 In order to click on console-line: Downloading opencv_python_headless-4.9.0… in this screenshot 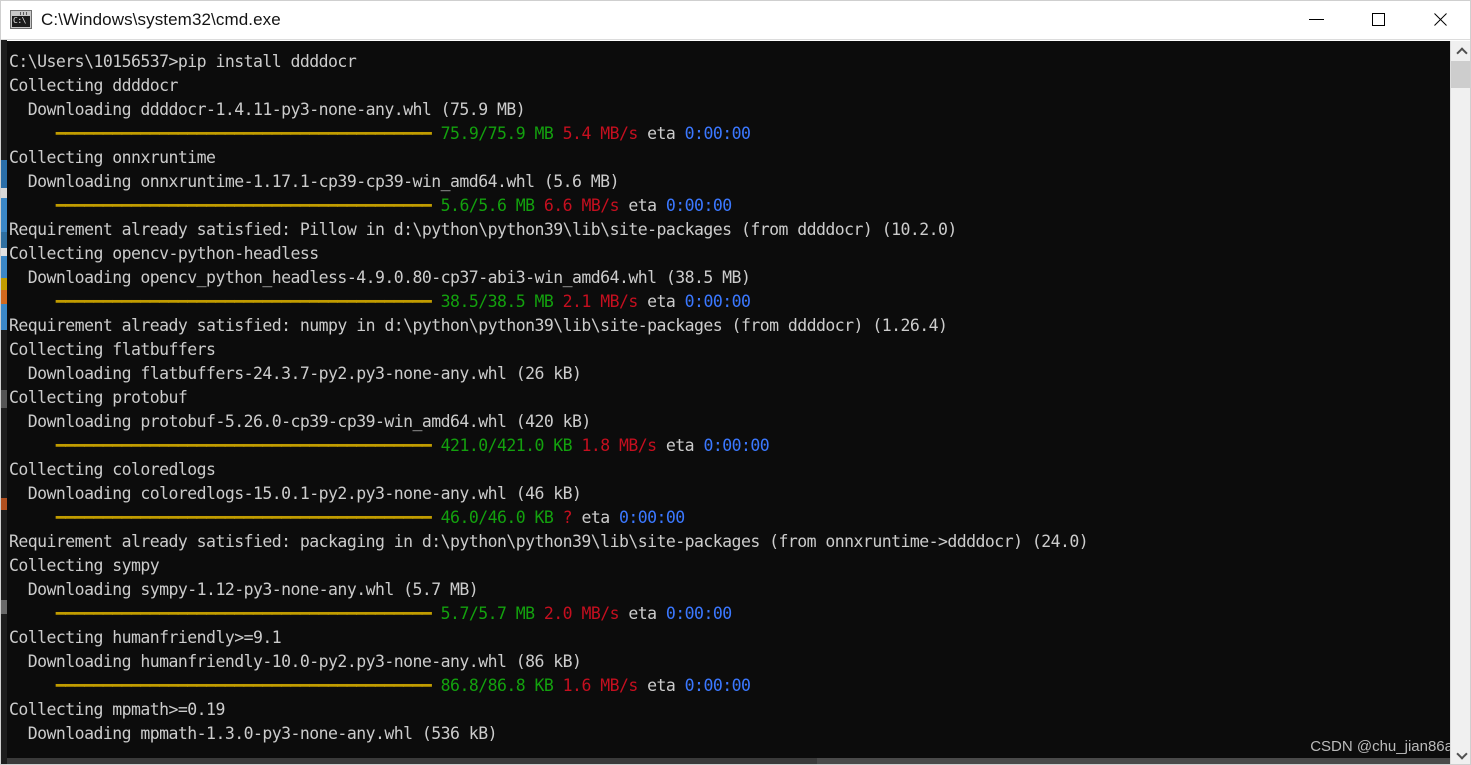, I will do `click(728, 278)`.